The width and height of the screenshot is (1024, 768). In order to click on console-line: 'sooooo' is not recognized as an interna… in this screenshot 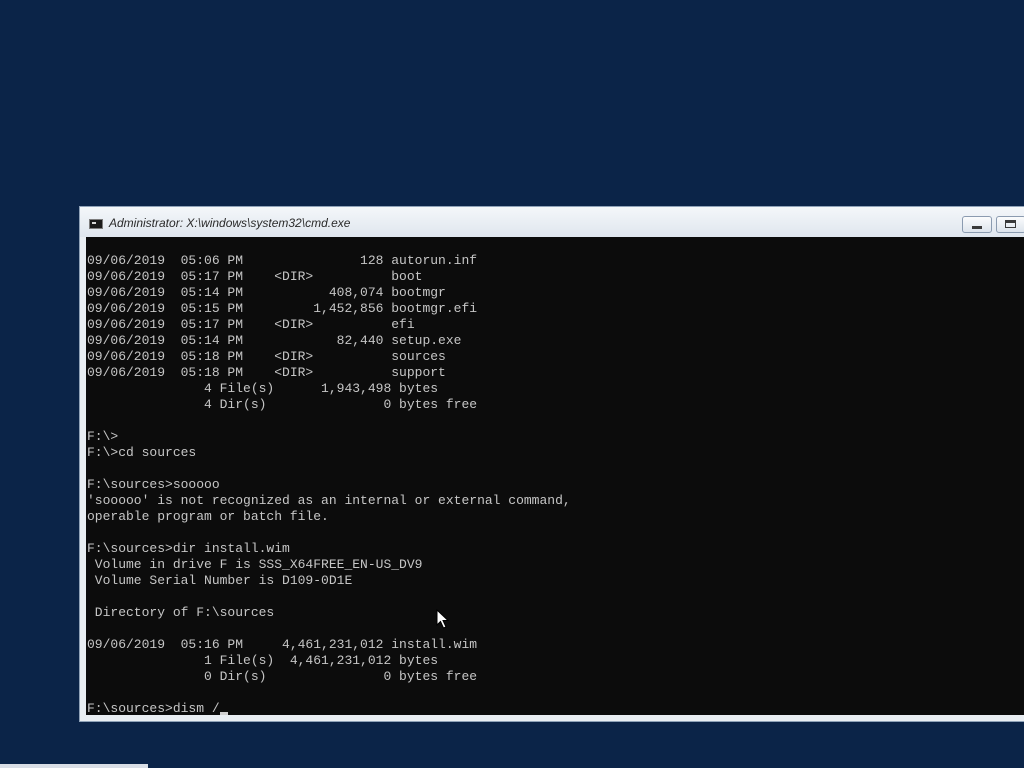, I will do `click(329, 500)`.